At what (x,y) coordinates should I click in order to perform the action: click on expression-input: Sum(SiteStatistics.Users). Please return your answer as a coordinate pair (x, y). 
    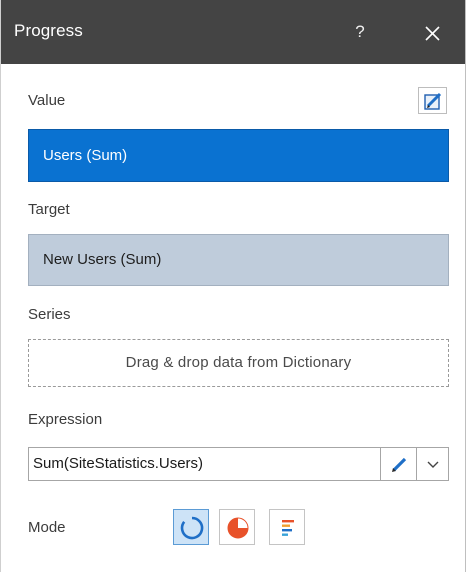
    Looking at the image, I should click on (204, 464).